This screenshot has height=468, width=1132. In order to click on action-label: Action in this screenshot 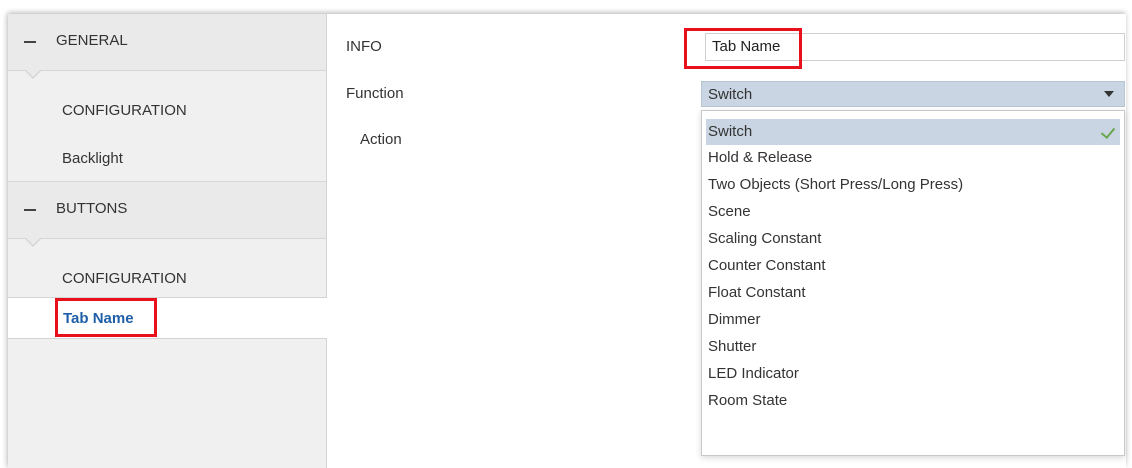, I will do `click(381, 139)`.